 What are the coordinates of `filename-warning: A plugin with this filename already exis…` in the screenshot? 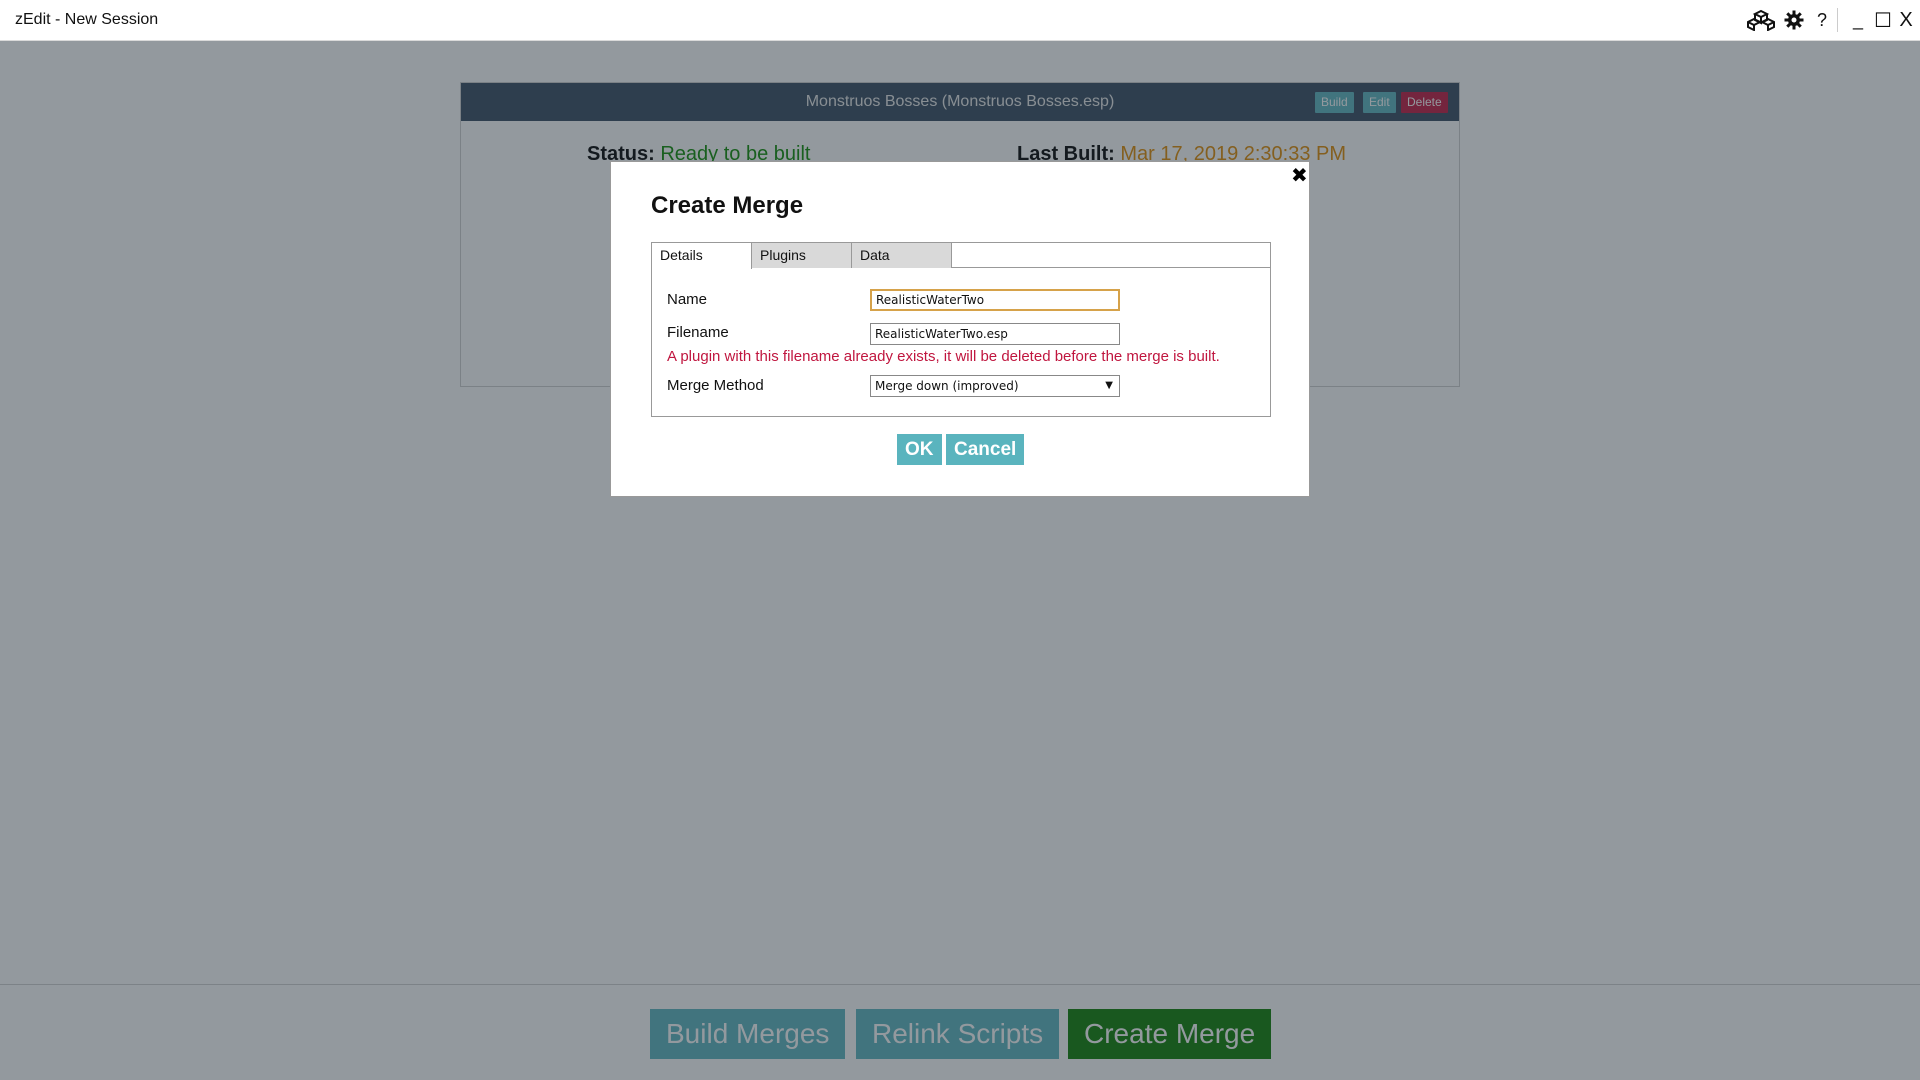 It's located at (943, 356).